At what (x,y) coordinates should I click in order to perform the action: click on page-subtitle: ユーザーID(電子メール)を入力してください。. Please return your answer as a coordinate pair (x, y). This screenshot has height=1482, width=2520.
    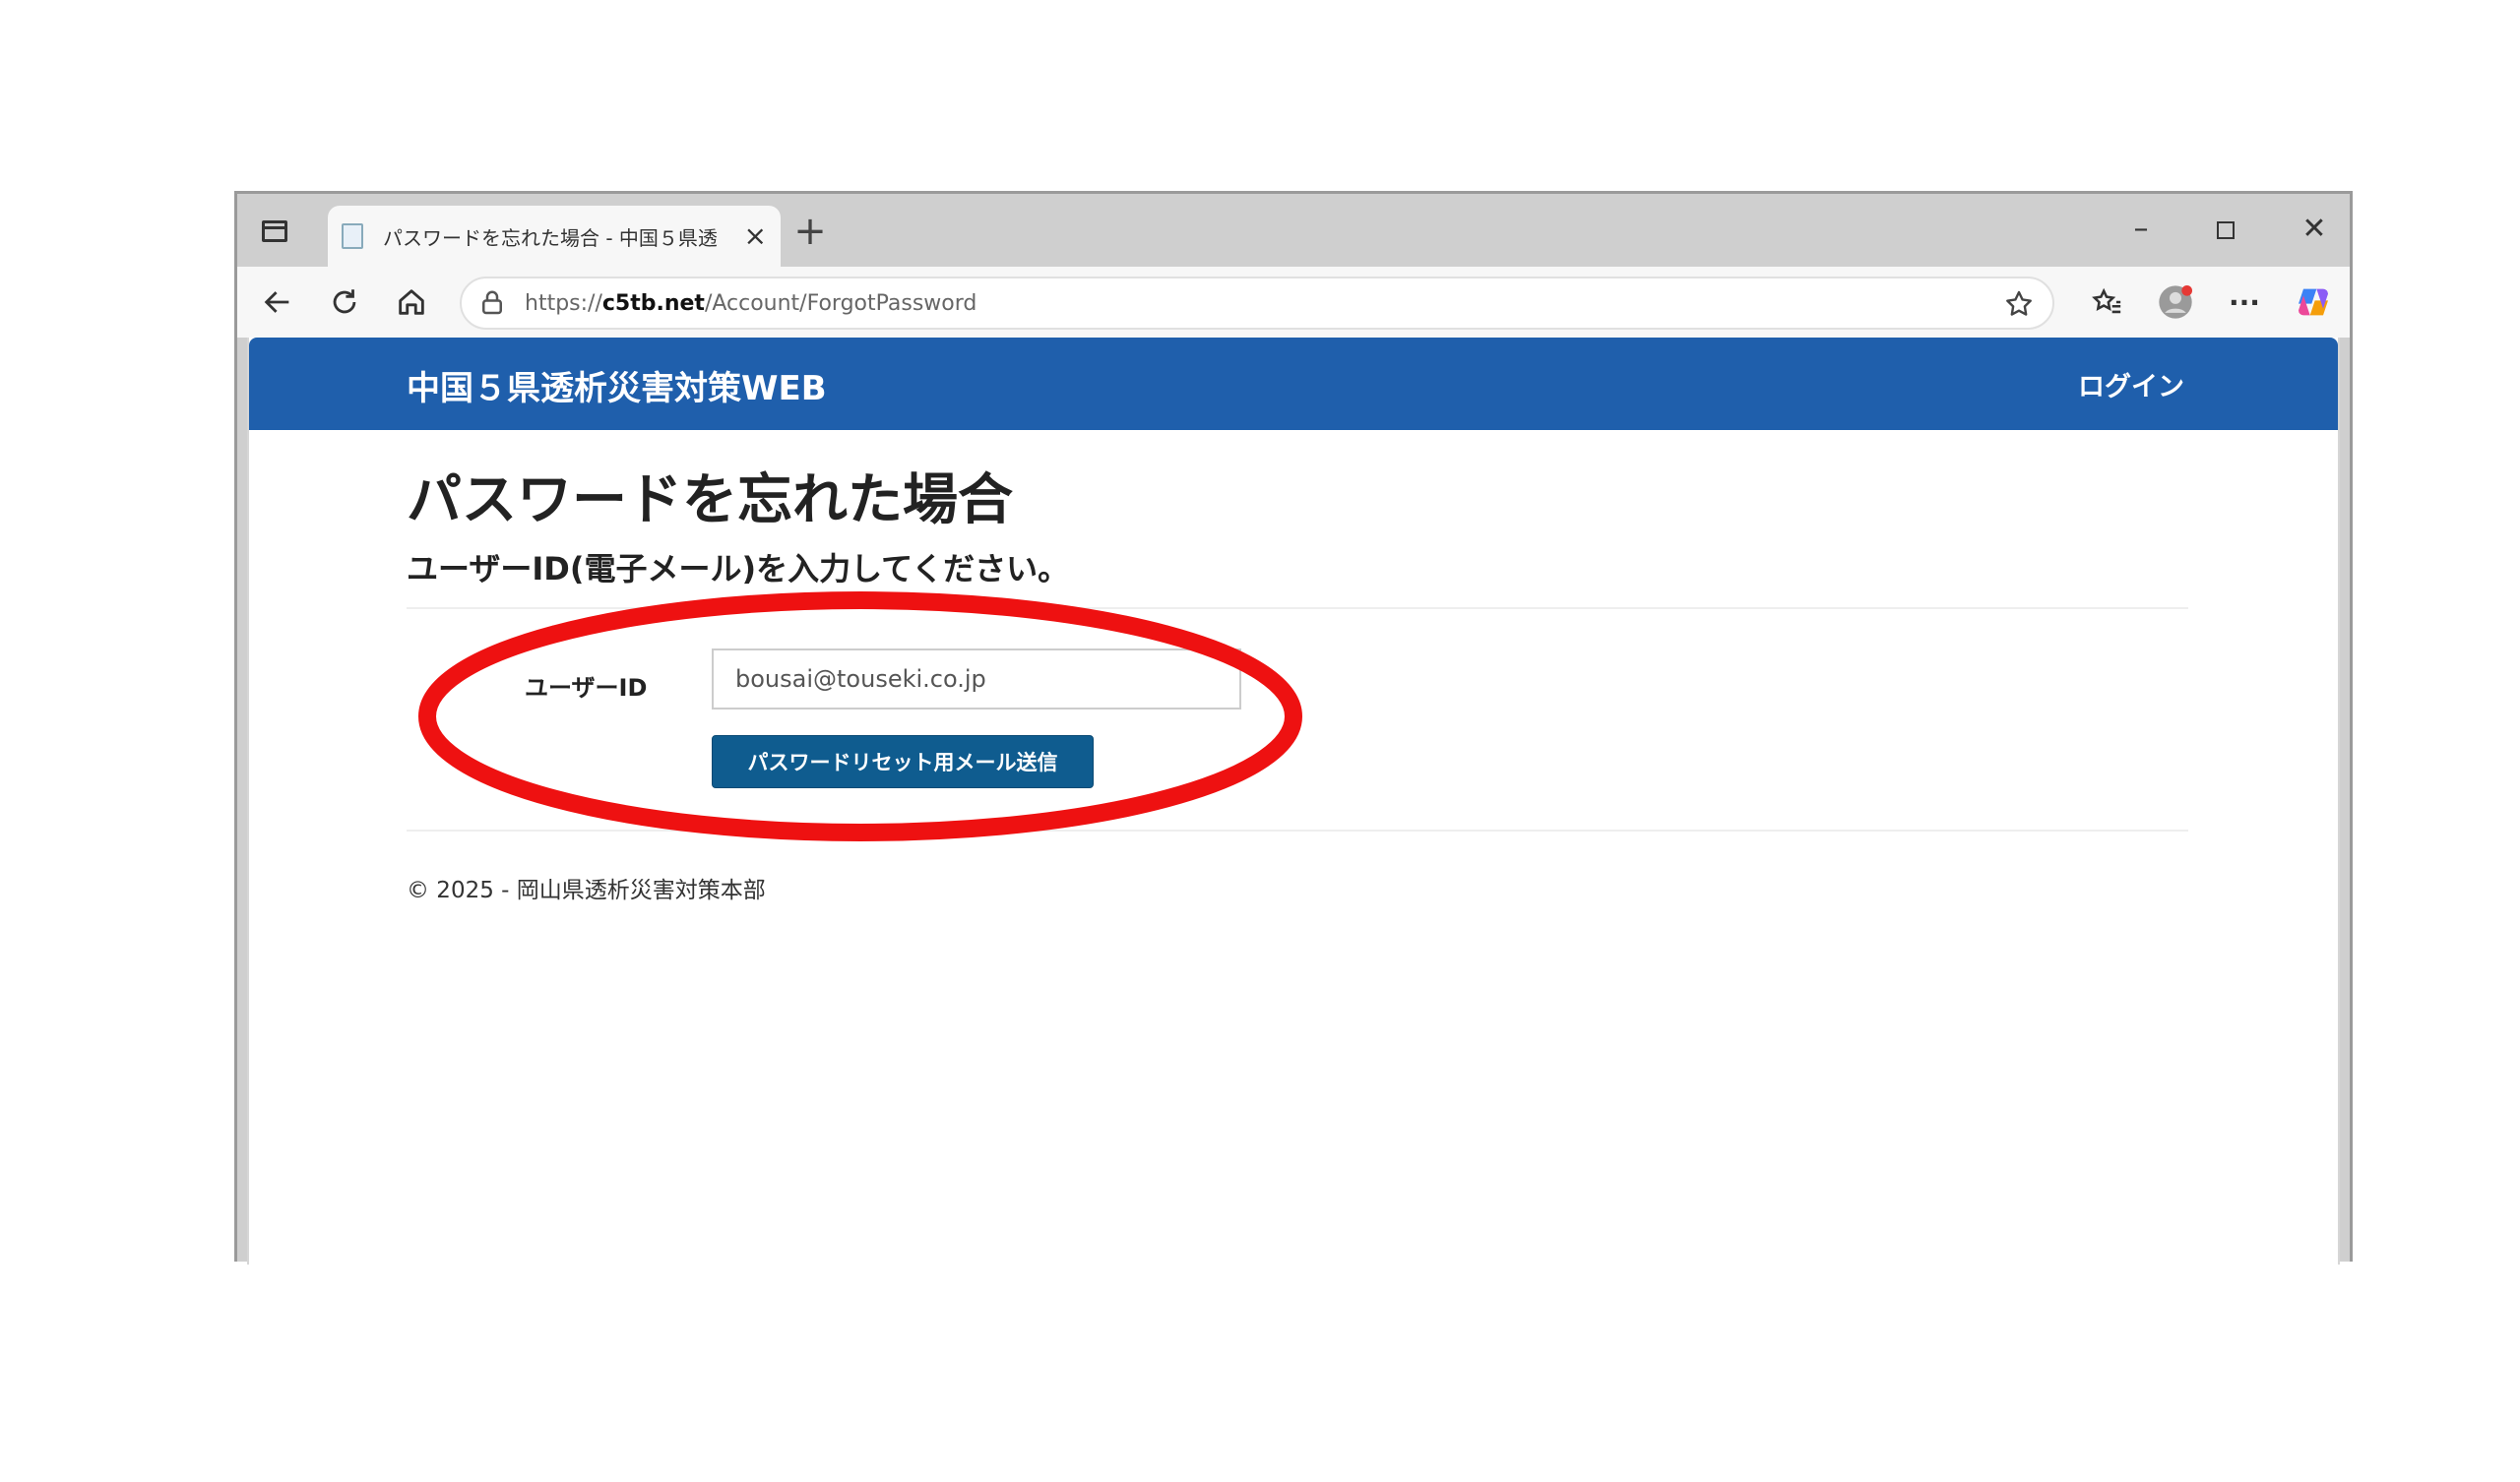
    Looking at the image, I should click on (738, 568).